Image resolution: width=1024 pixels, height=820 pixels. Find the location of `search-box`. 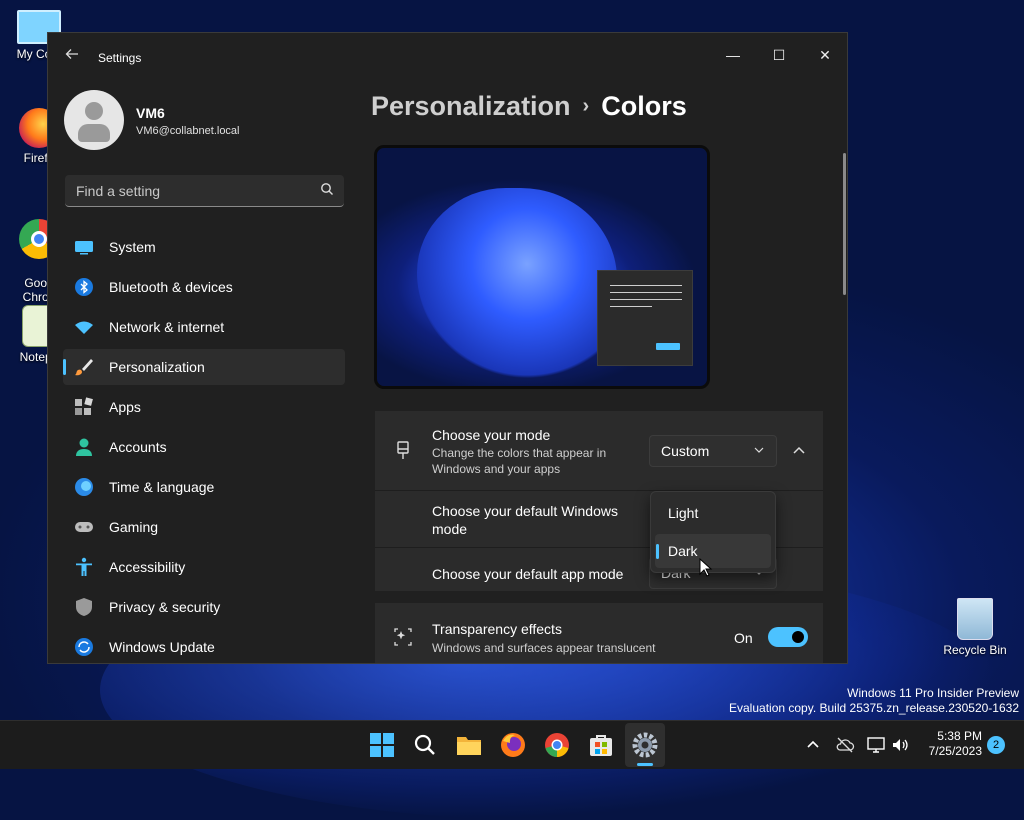

search-box is located at coordinates (204, 191).